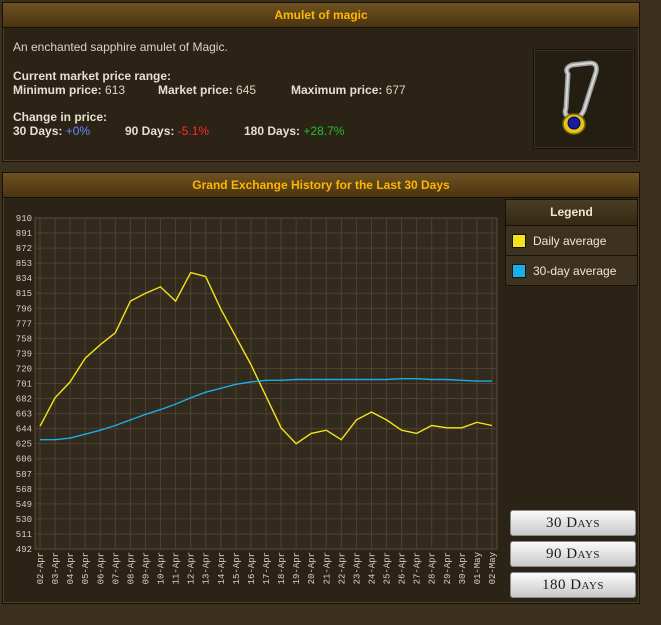  What do you see at coordinates (41, 568) in the screenshot?
I see `x-tick-label: 02-Apr` at bounding box center [41, 568].